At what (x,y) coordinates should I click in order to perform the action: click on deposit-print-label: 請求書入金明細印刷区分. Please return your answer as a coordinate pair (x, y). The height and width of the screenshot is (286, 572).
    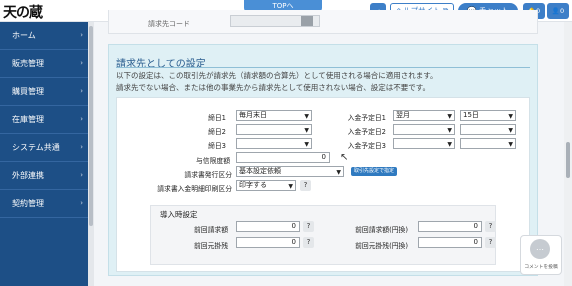
    Looking at the image, I should click on (194, 189).